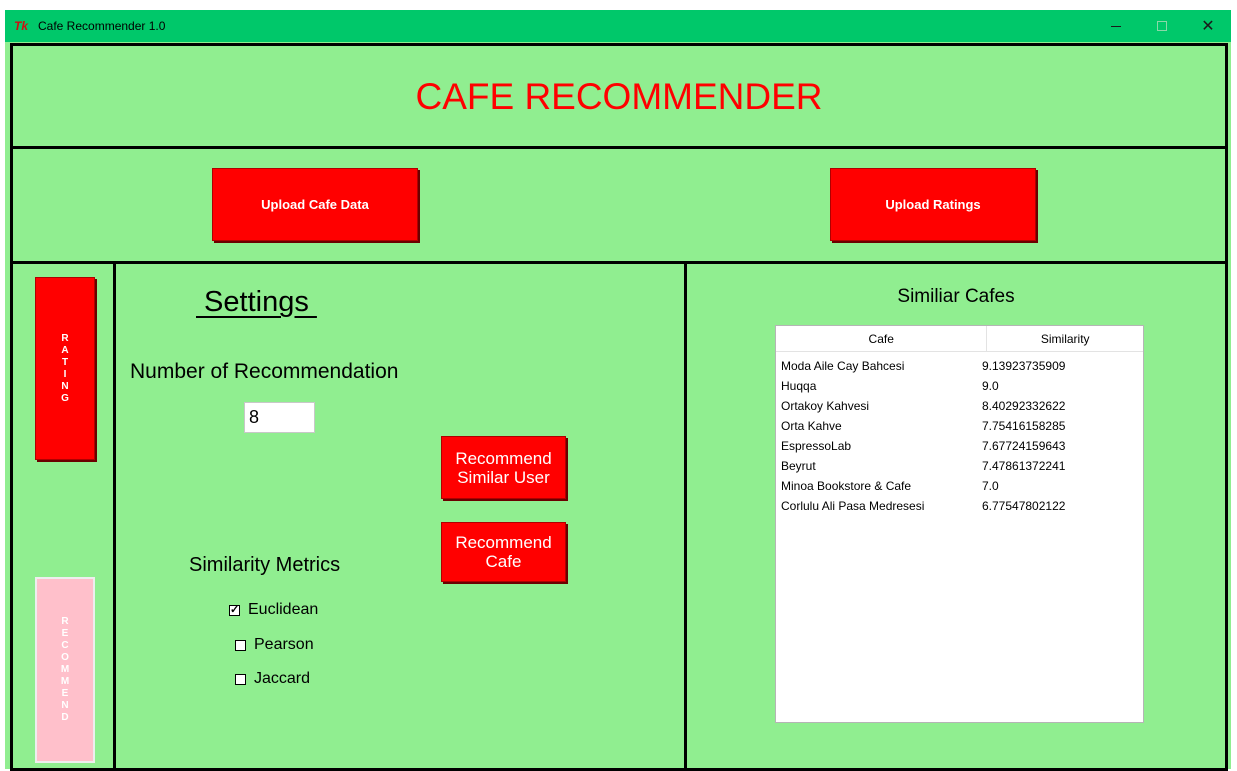 This screenshot has width=1237, height=771. I want to click on table-row: Minoa Bookstore & Cafe 7.0, so click(959, 486).